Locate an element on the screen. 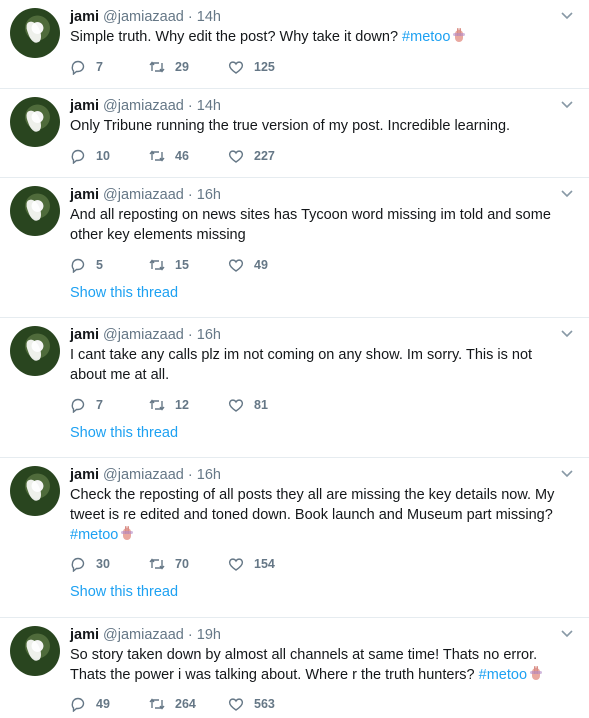 This screenshot has width=589, height=718. reply-button: 49 is located at coordinates (109, 704).